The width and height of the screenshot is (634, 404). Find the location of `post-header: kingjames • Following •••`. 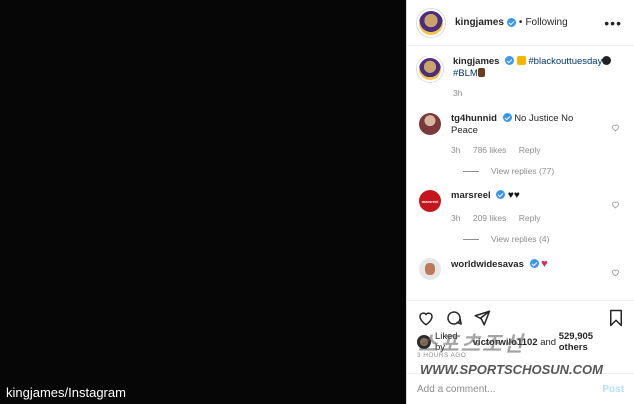

post-header: kingjames • Following ••• is located at coordinates (520, 23).